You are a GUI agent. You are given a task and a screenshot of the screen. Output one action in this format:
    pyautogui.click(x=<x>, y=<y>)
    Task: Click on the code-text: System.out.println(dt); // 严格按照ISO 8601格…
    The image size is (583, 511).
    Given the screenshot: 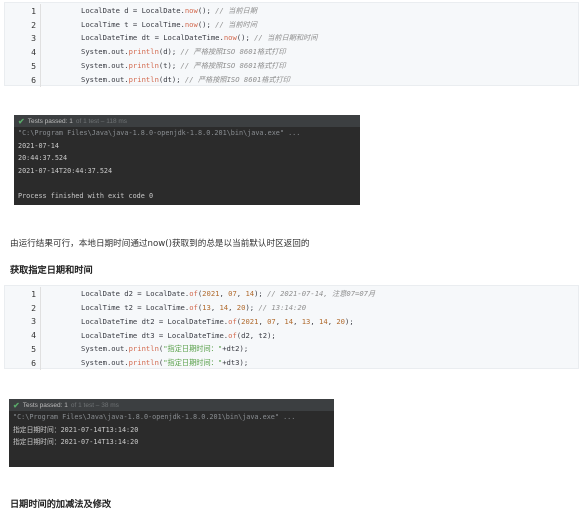 What is the action you would take?
    pyautogui.click(x=165, y=80)
    